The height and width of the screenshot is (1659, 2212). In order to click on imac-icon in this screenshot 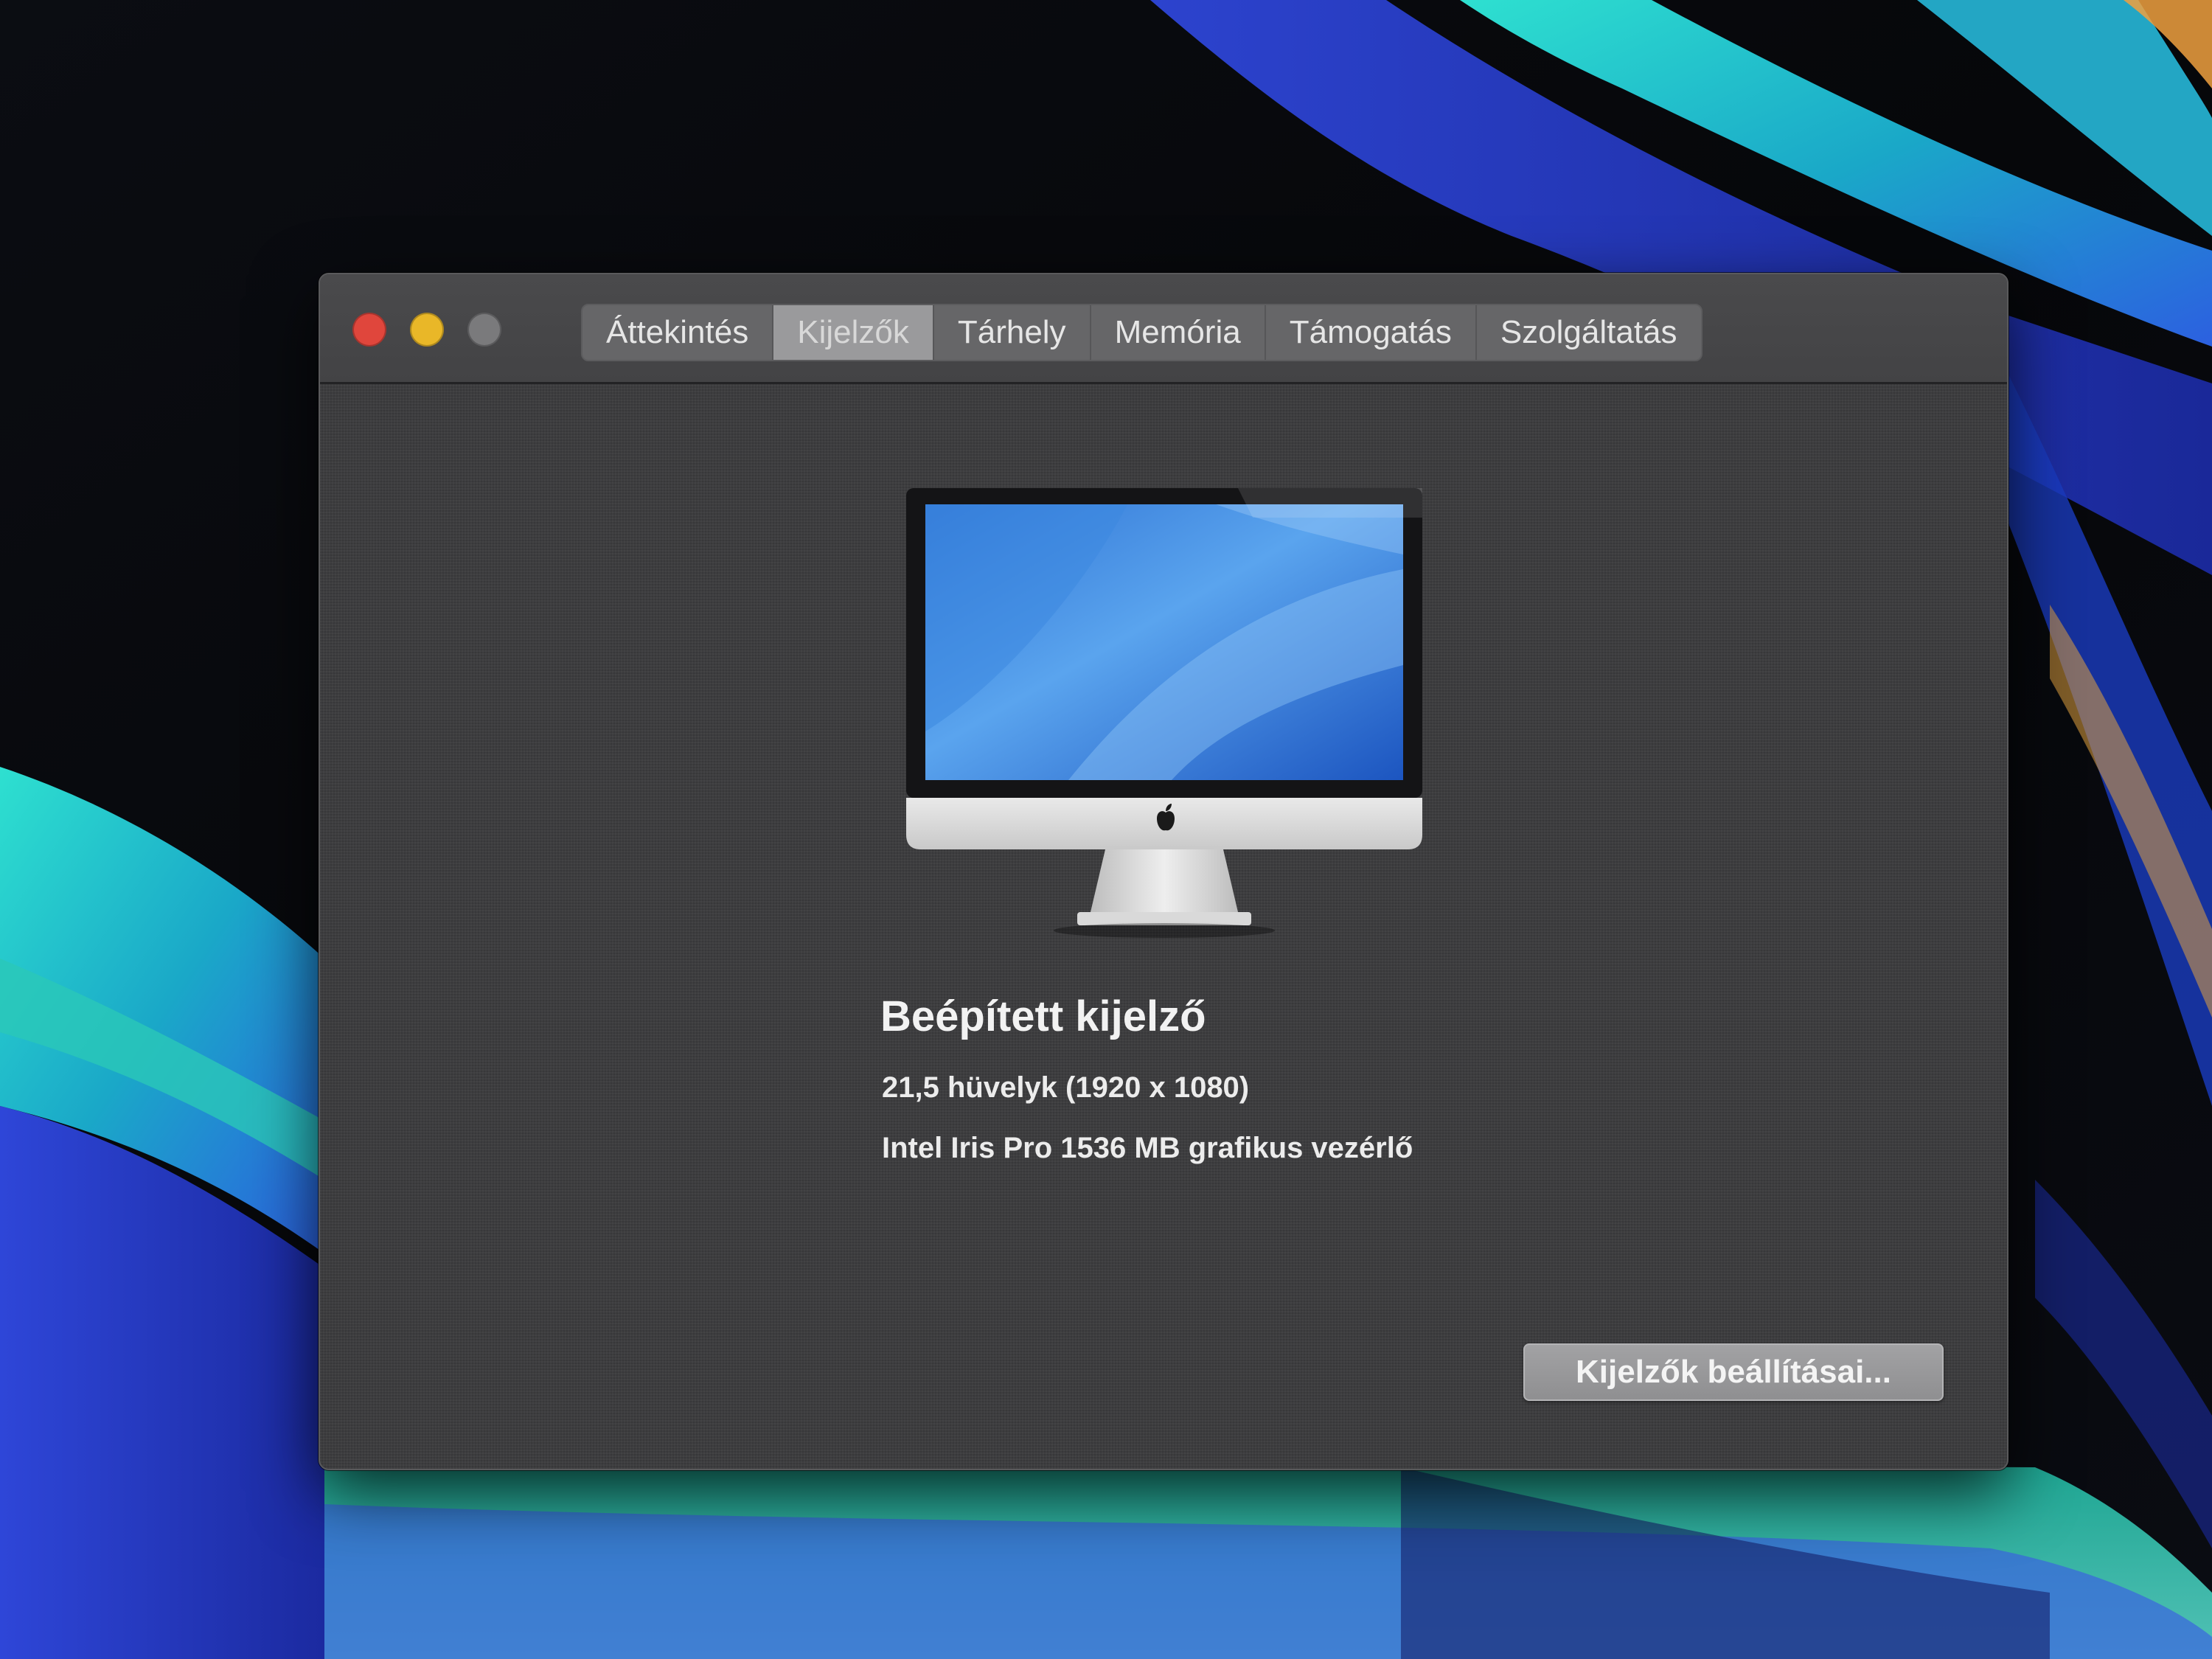, I will do `click(1164, 713)`.